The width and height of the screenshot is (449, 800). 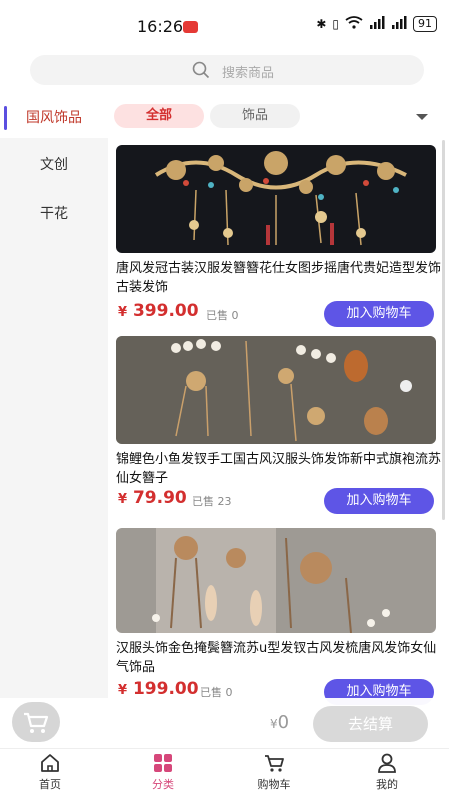 I want to click on scrollbar, so click(x=443, y=330).